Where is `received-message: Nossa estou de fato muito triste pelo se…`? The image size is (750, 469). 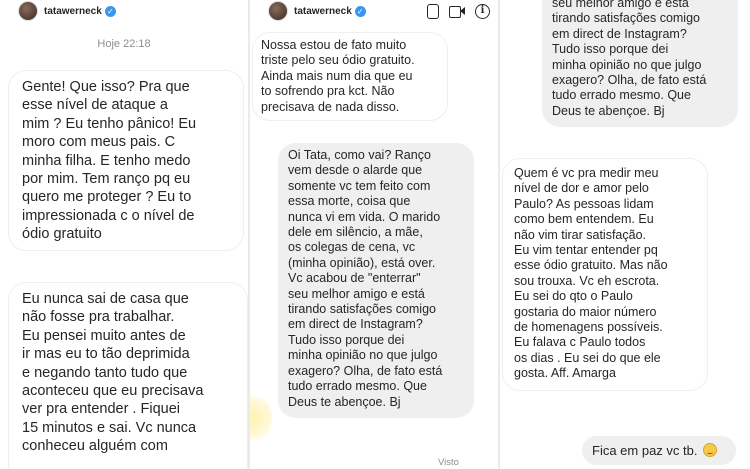 received-message: Nossa estou de fato muito triste pelo se… is located at coordinates (350, 77).